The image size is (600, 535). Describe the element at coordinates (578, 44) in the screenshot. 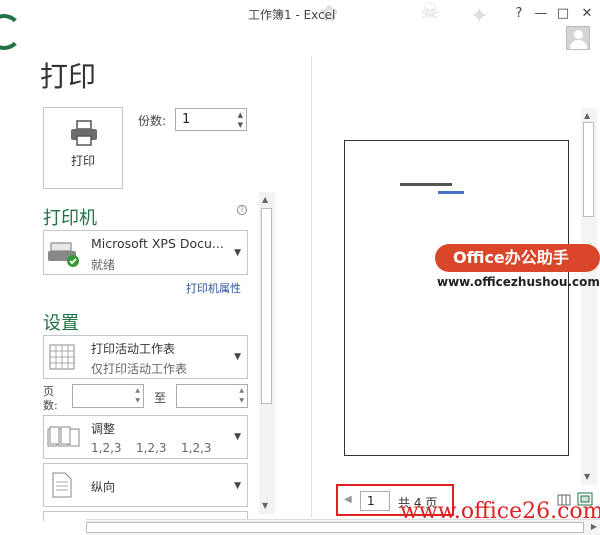

I see `avatar-body` at that location.